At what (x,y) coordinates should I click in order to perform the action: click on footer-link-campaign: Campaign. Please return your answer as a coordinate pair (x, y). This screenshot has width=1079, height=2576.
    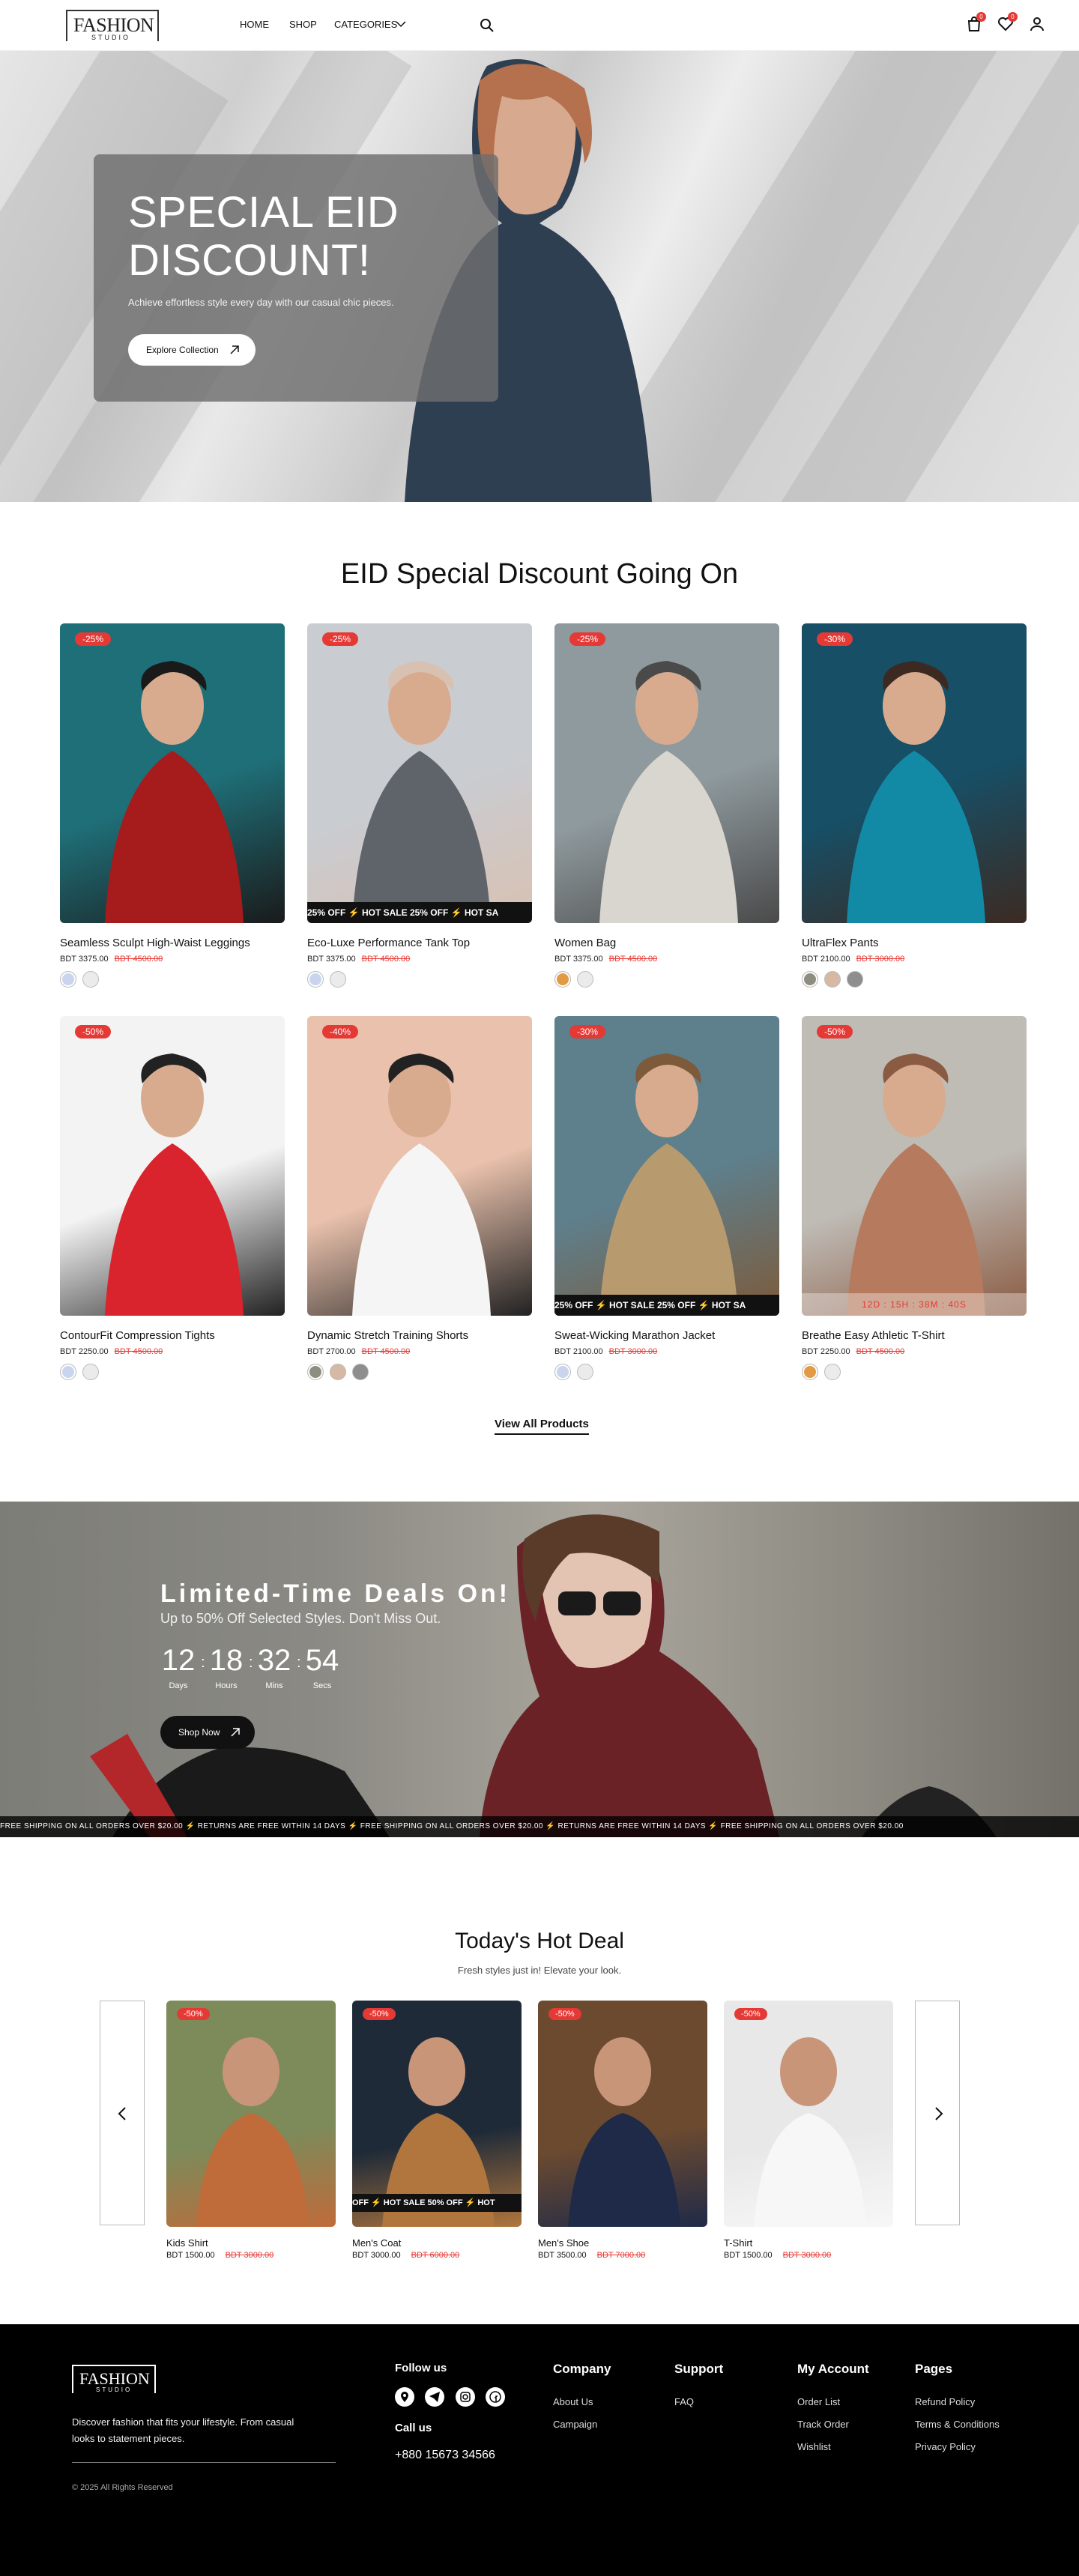
    Looking at the image, I should click on (582, 2424).